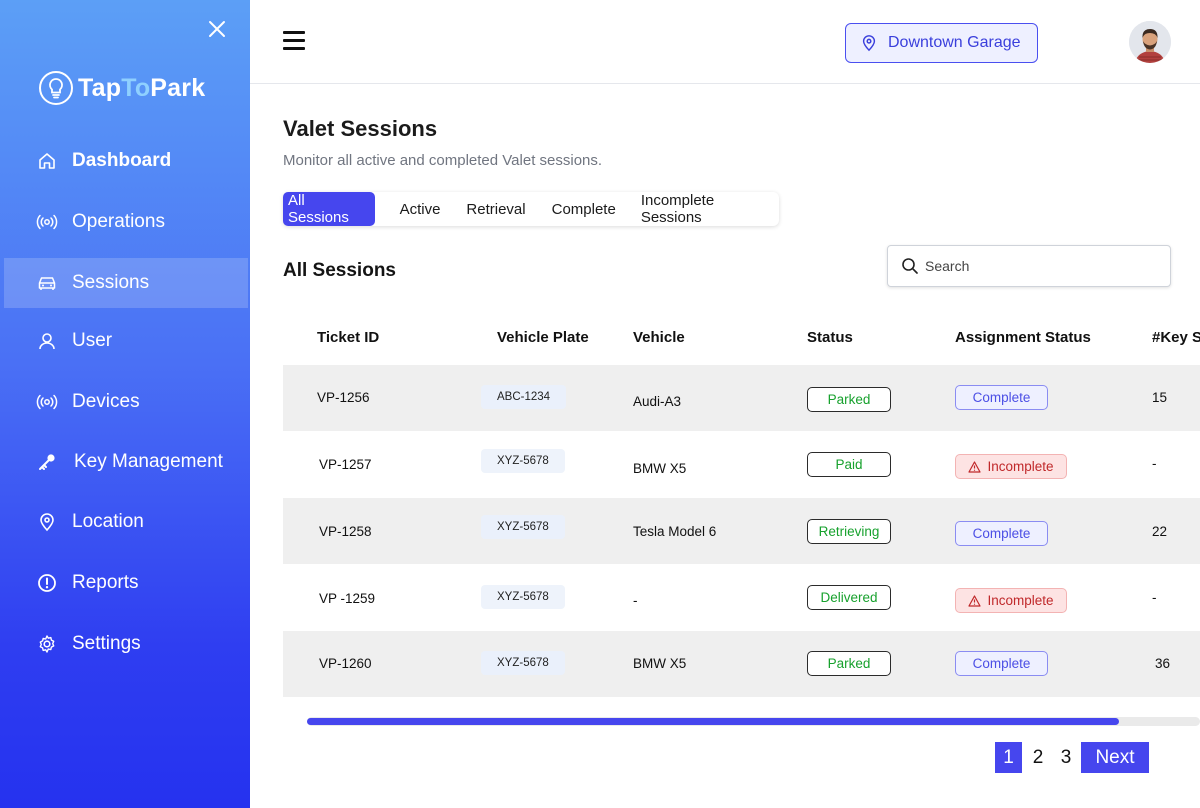  I want to click on pagination-page-1: 1, so click(1008, 757).